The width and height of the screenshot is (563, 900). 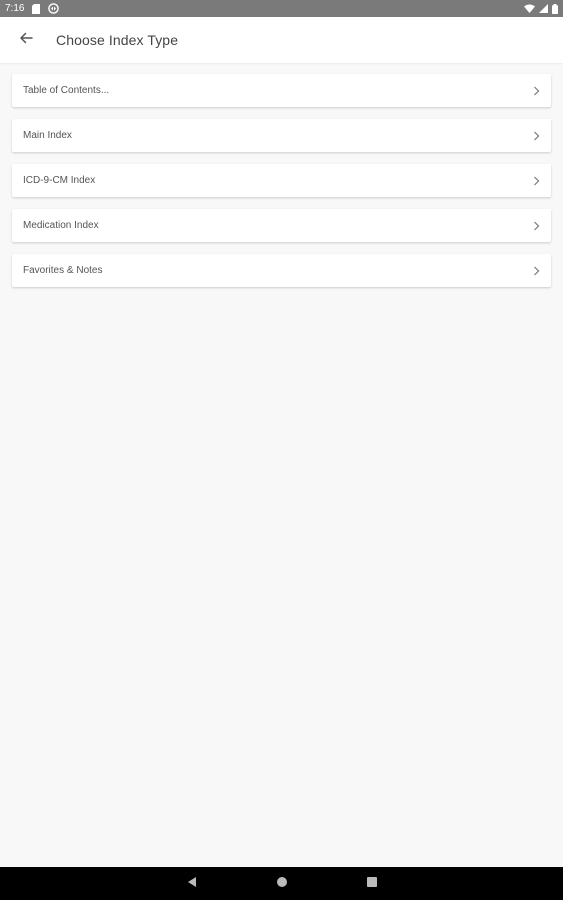 I want to click on nav-recents-button, so click(x=372, y=884).